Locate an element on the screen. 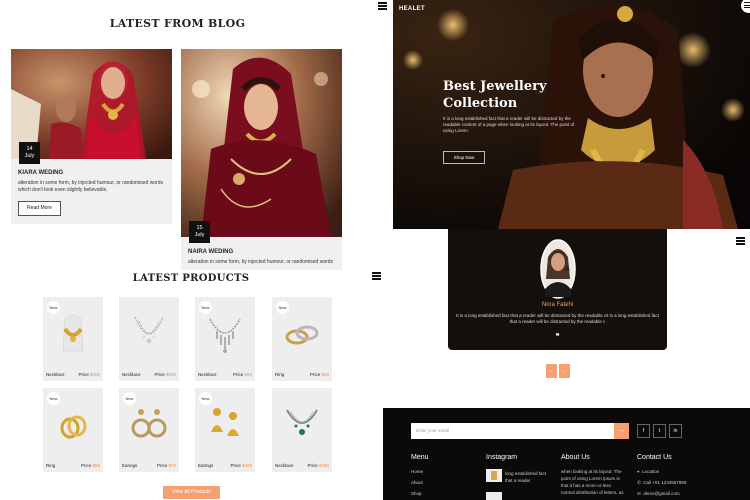 This screenshot has height=500, width=750. blog-heading: LATEST FROM BLOG is located at coordinates (177, 23).